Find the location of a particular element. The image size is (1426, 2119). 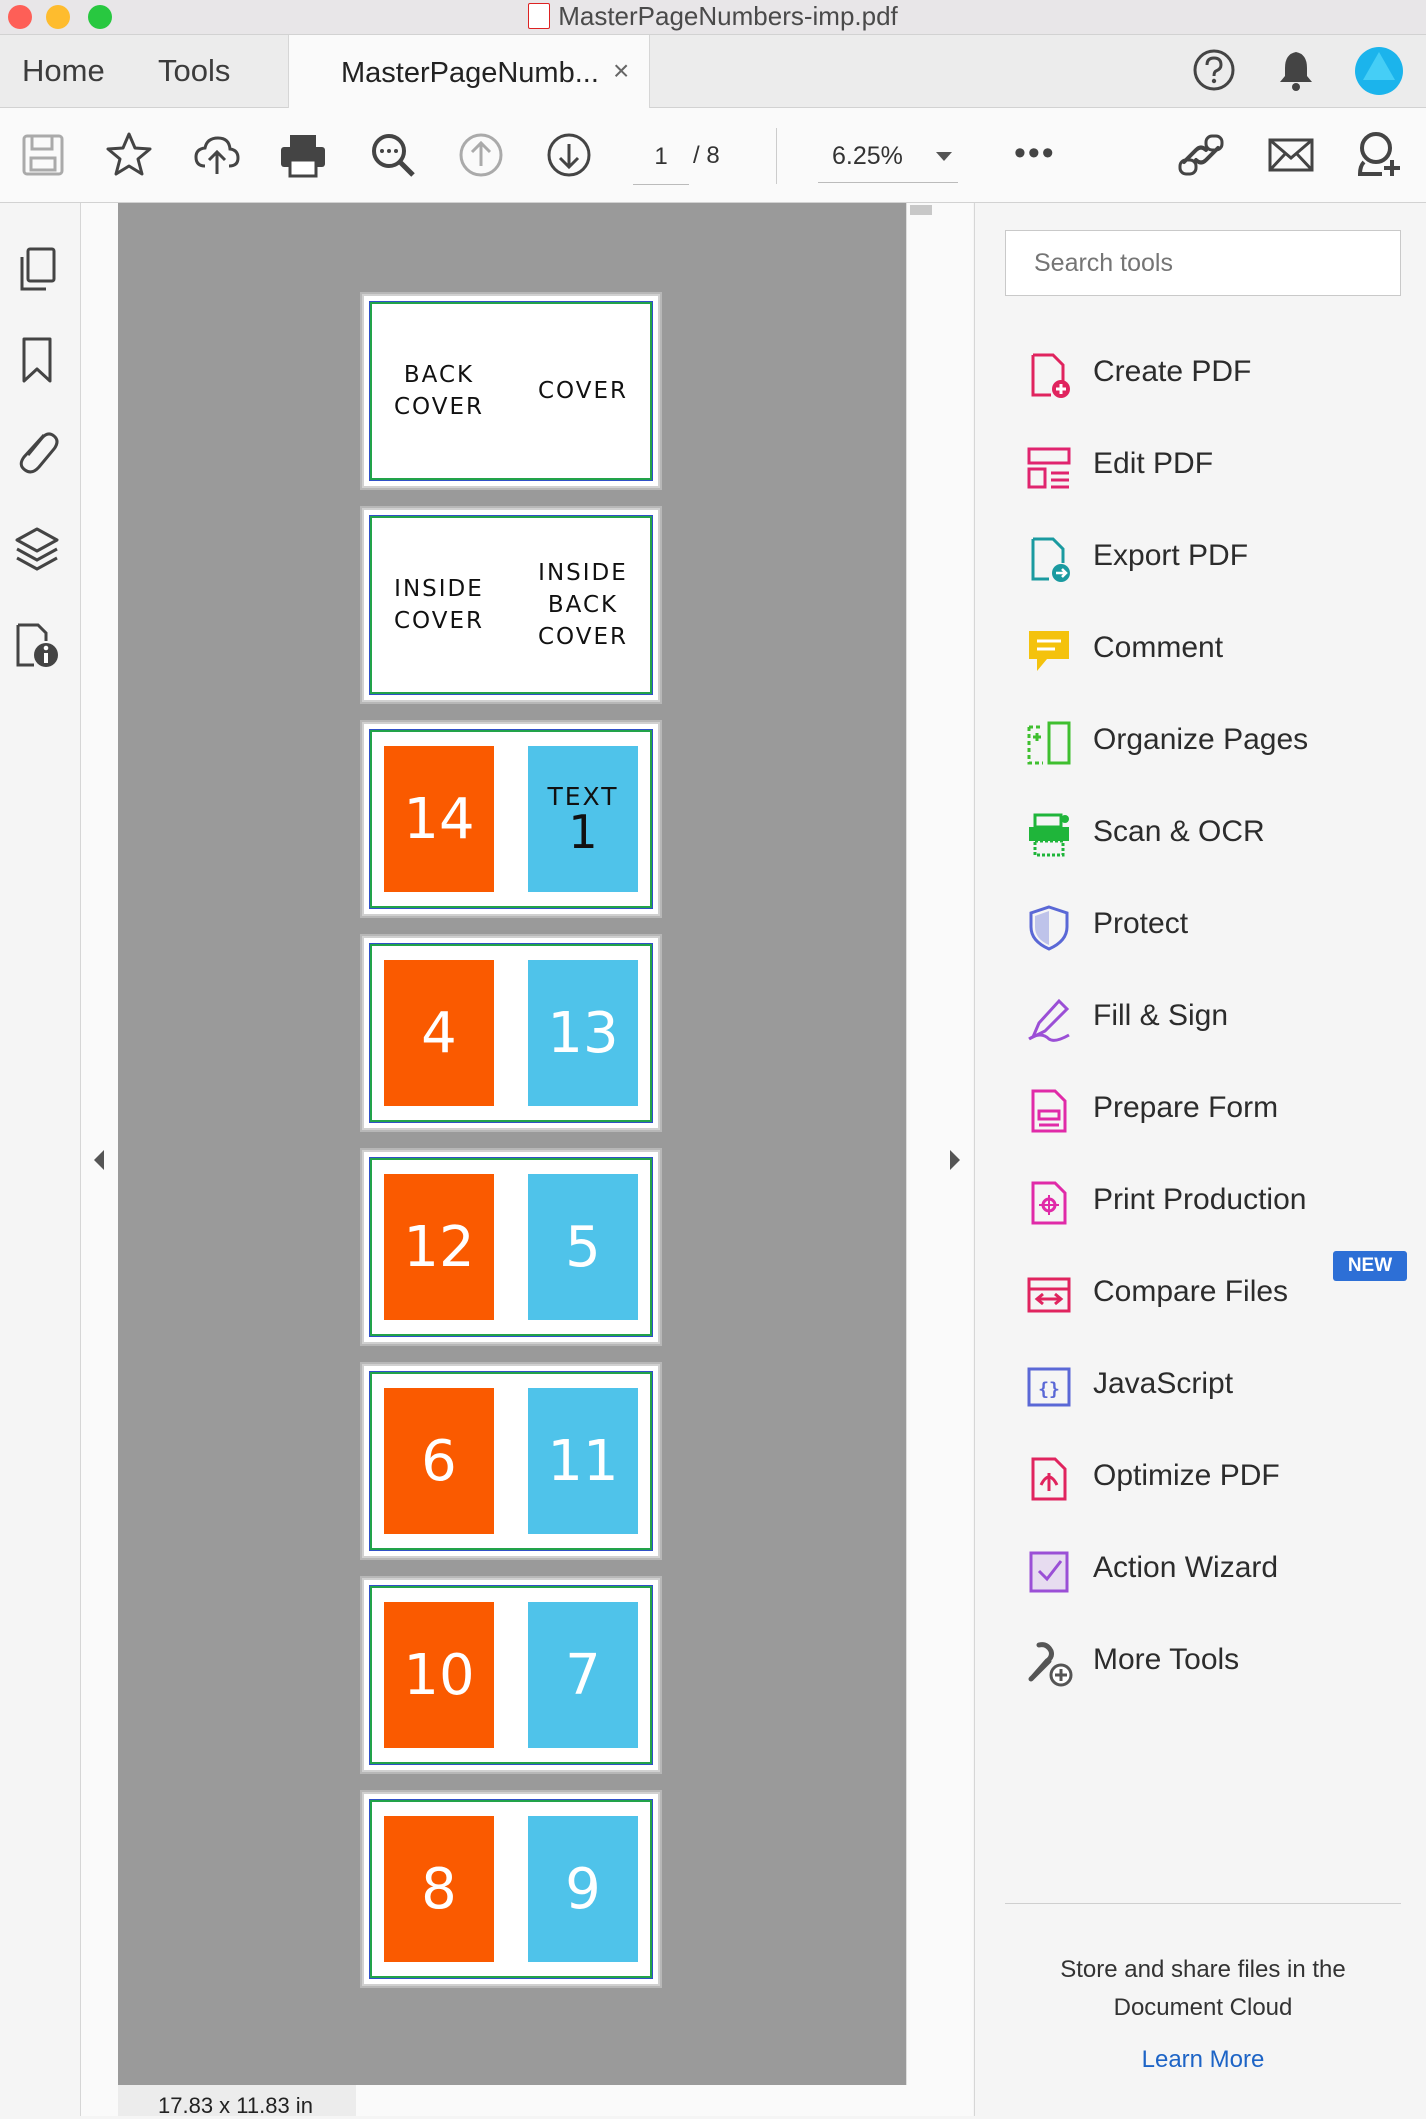

bookmark-star-icon is located at coordinates (129, 155).